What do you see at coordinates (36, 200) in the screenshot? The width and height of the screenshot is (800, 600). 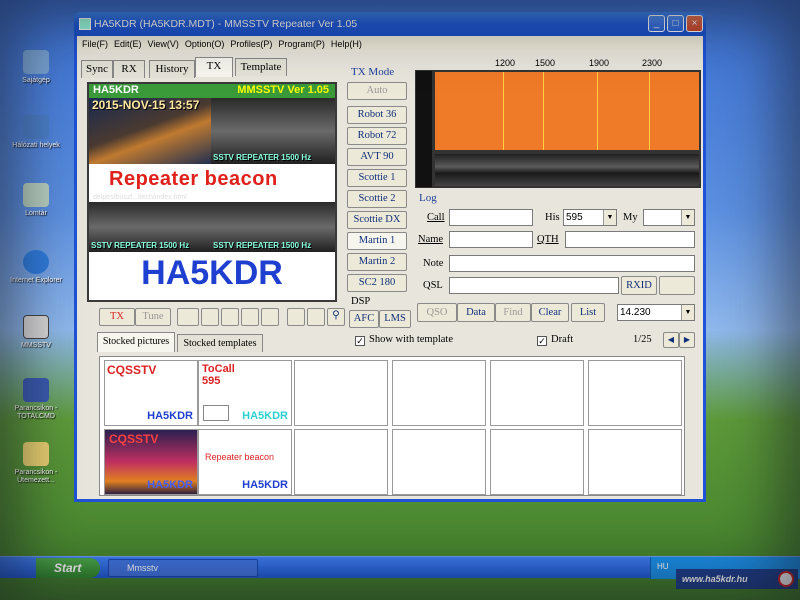 I see `desktop-icon-recycle-bin: Lomtár` at bounding box center [36, 200].